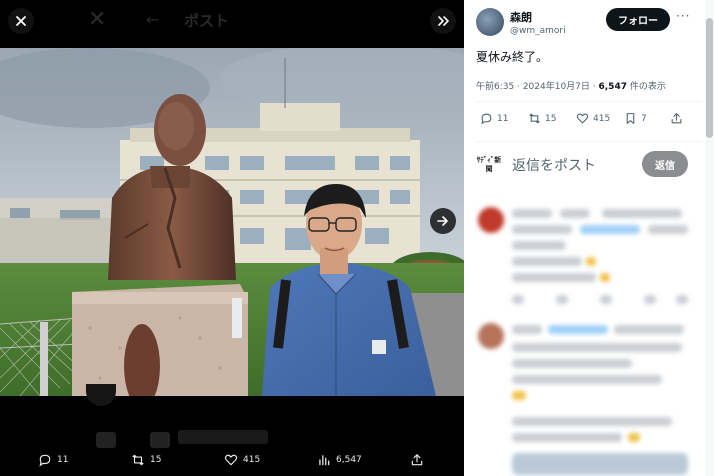  What do you see at coordinates (644, 118) in the screenshot?
I see `bookmark-count: 7` at bounding box center [644, 118].